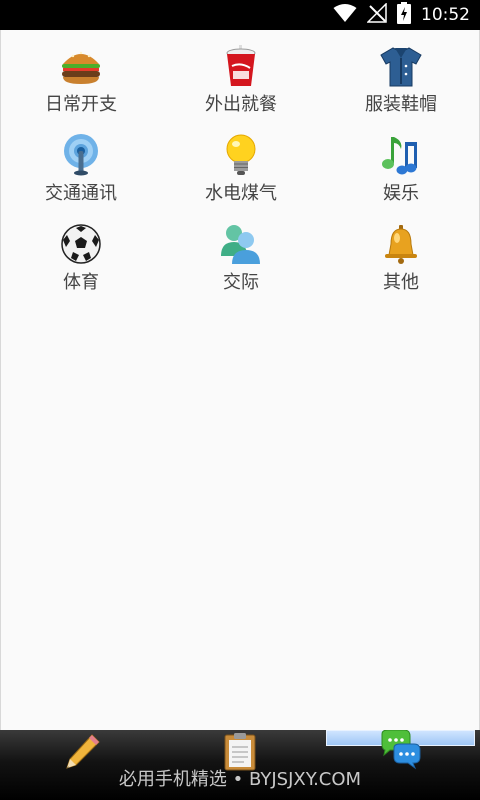 This screenshot has height=800, width=480. What do you see at coordinates (400, 155) in the screenshot?
I see `music-note-icon` at bounding box center [400, 155].